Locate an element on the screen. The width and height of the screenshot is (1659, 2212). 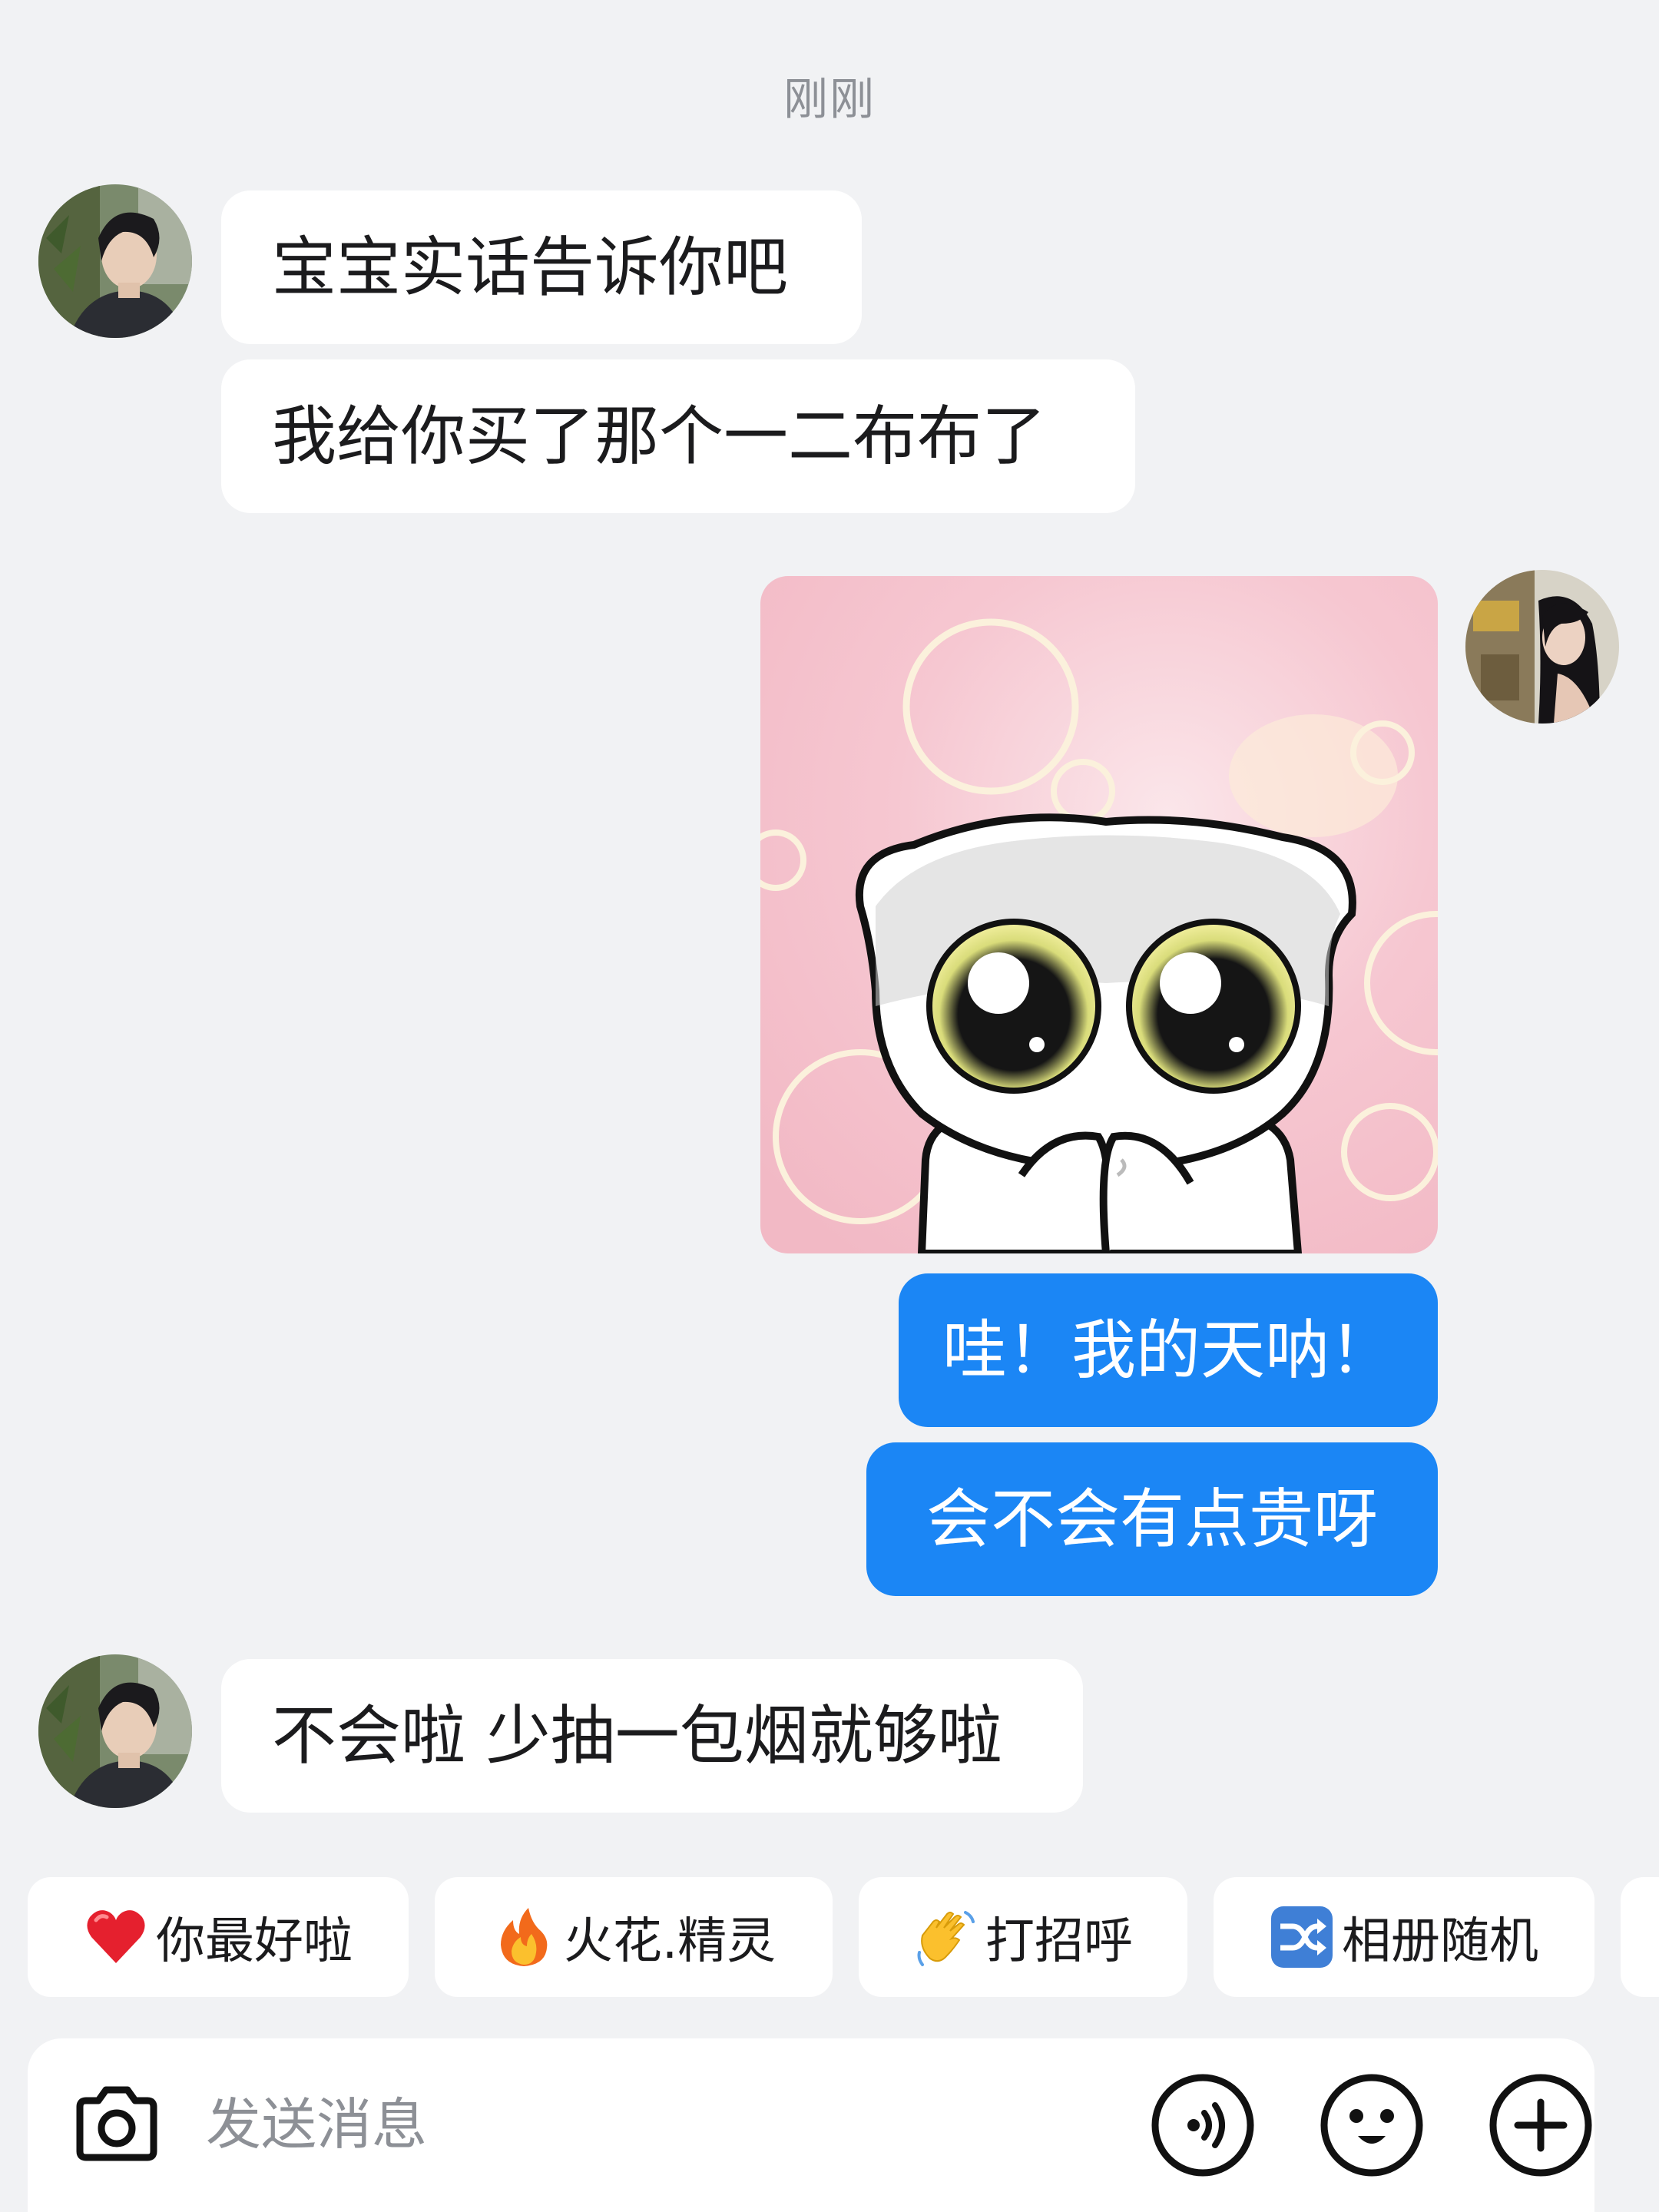
message-bubble-outgoing: 哇！我的天呐！ is located at coordinates (1168, 1350).